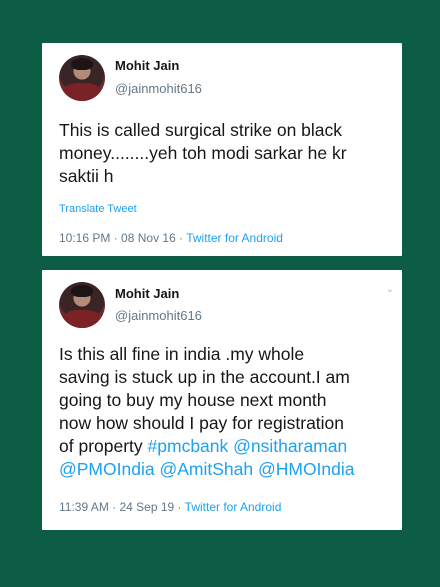  I want to click on mention-link: @AmitShah, so click(206, 469).